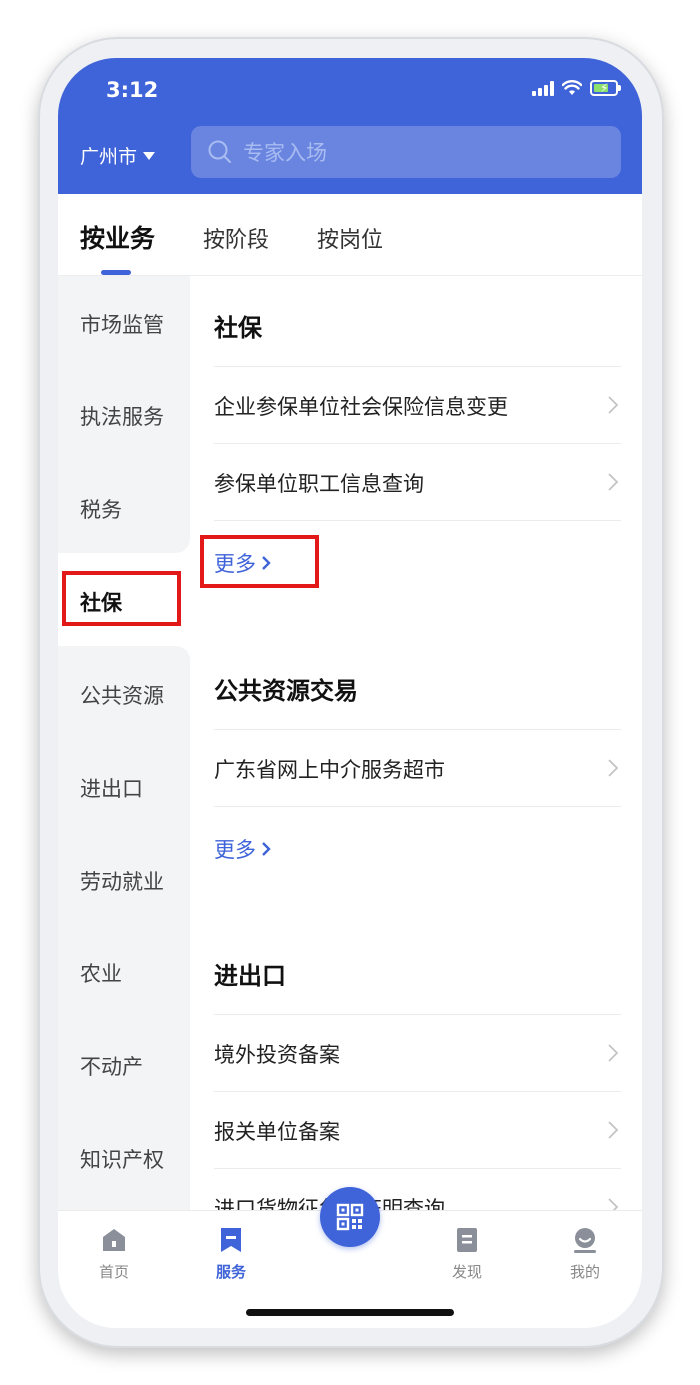 The width and height of the screenshot is (700, 1385). I want to click on list-item-label: 报关单位备案, so click(277, 1132).